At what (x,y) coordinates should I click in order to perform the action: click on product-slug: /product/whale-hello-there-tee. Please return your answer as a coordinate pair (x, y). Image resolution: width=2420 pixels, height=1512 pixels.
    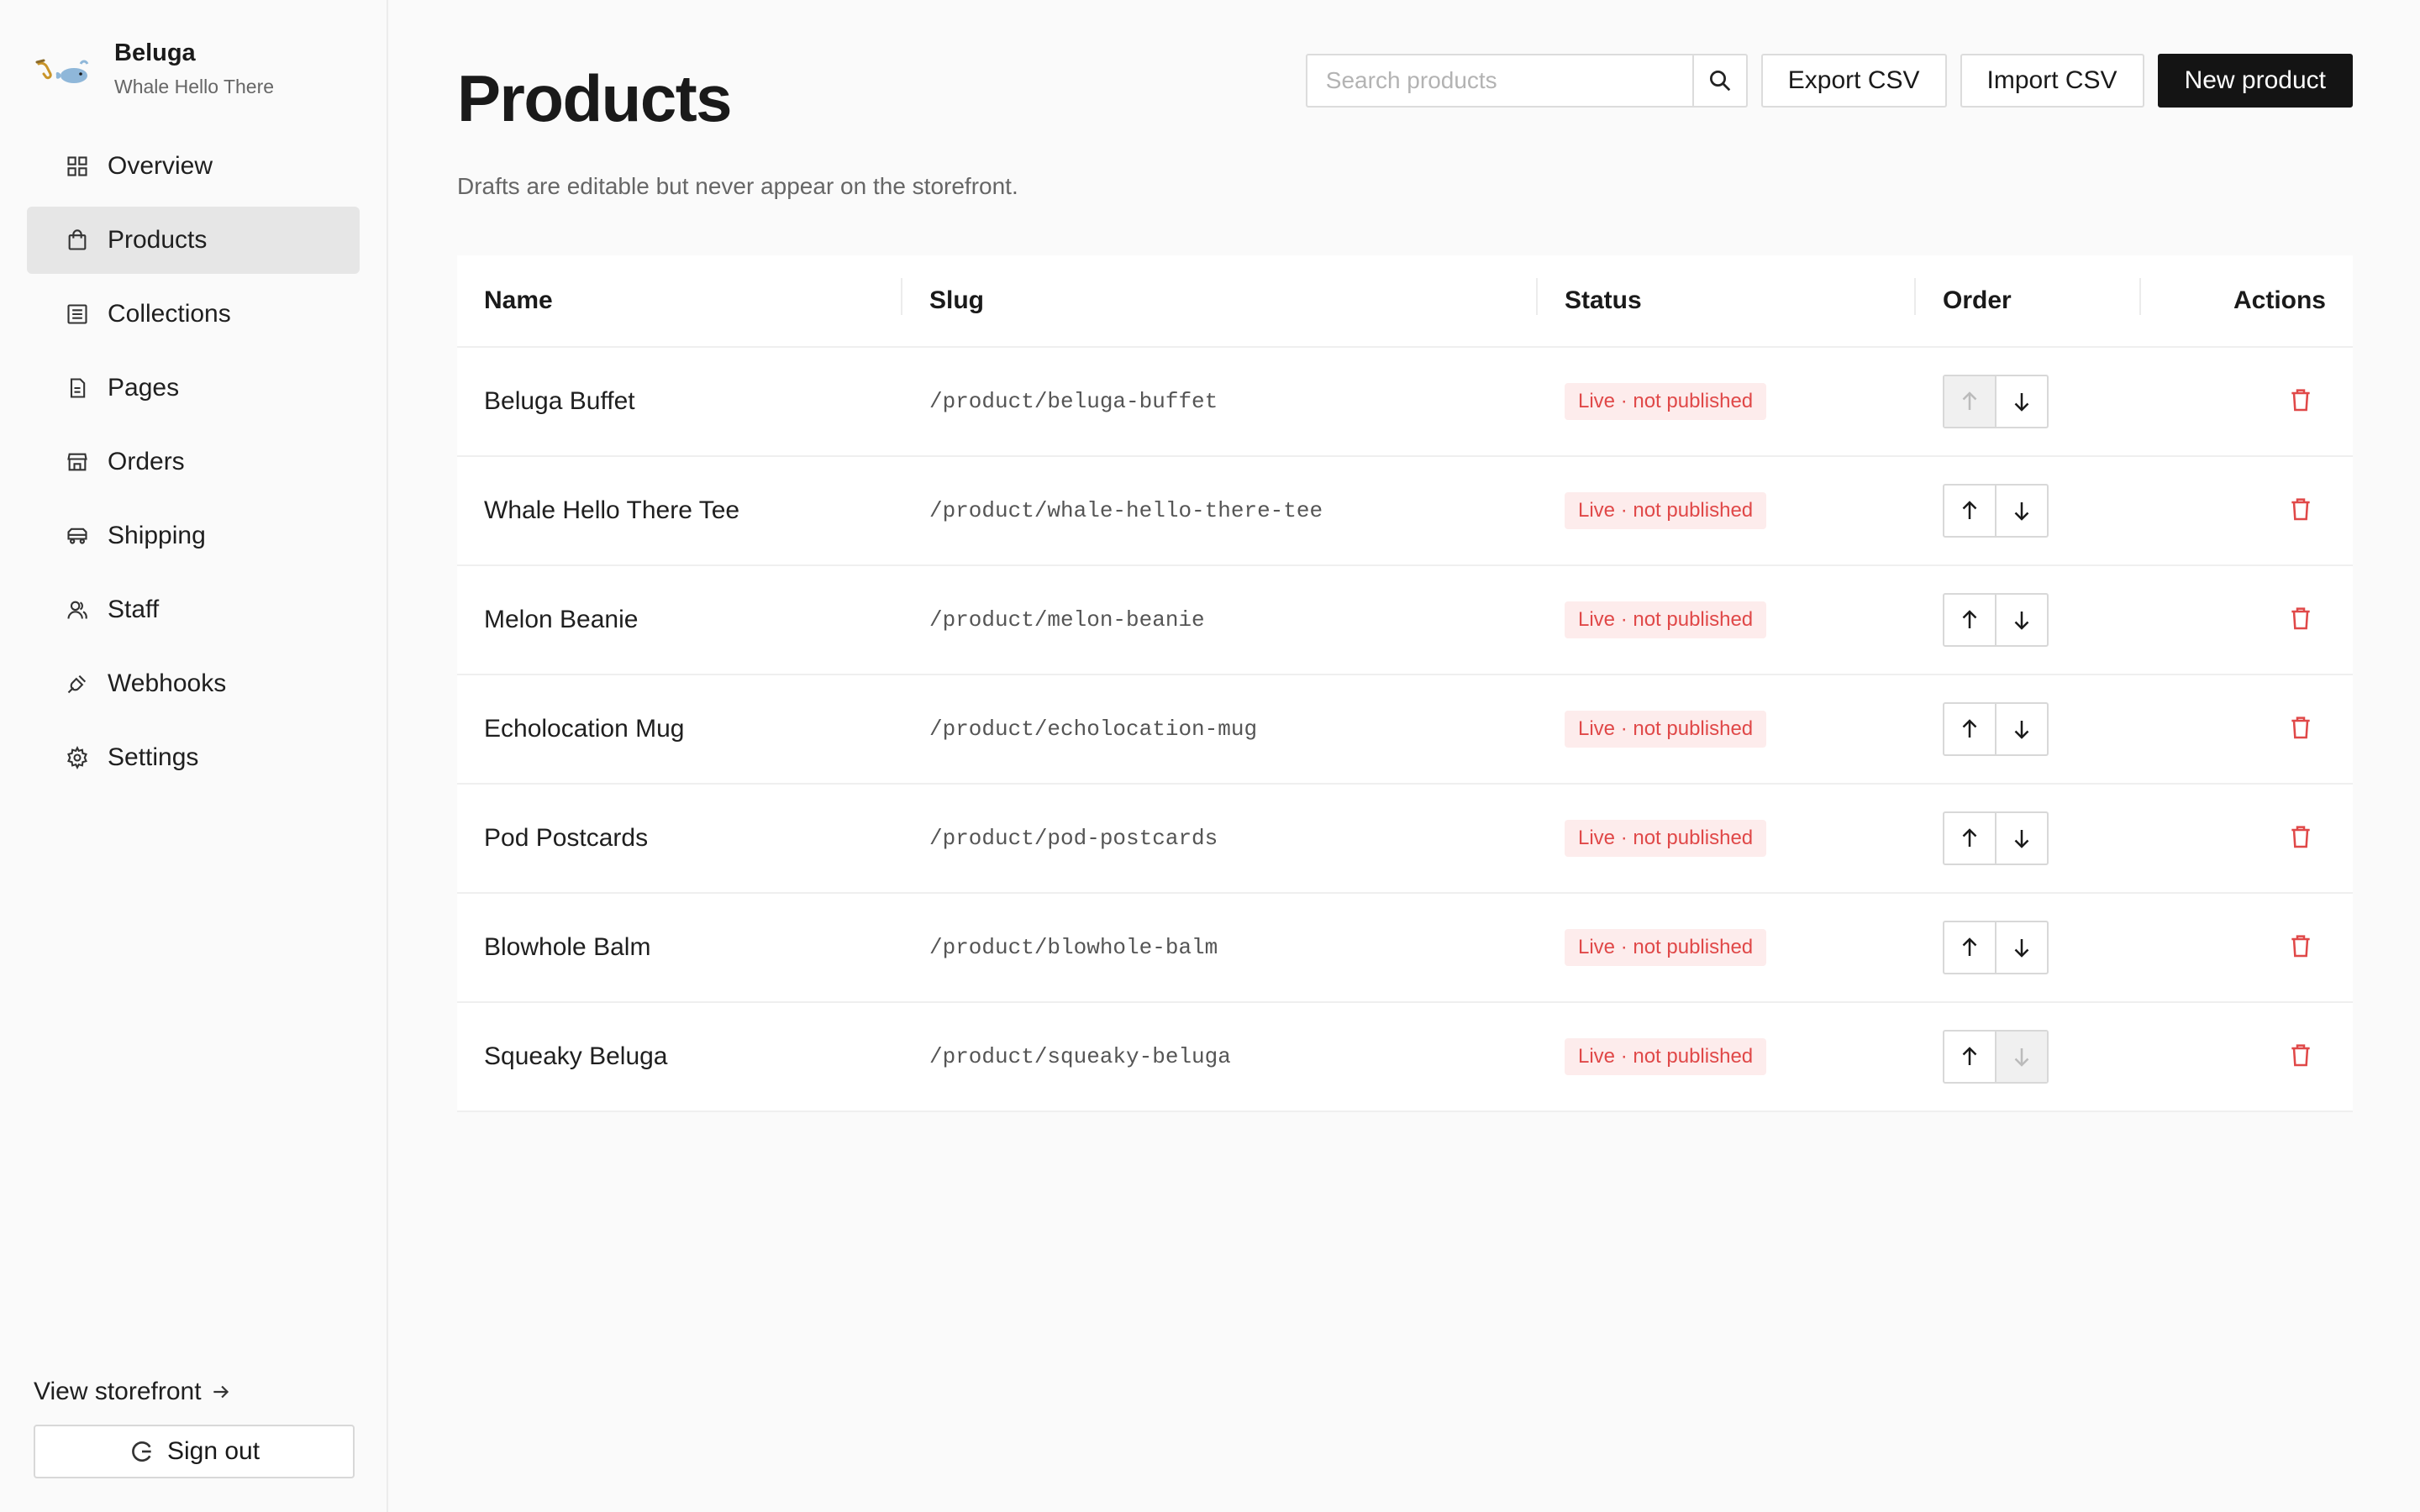
    Looking at the image, I should click on (1126, 510).